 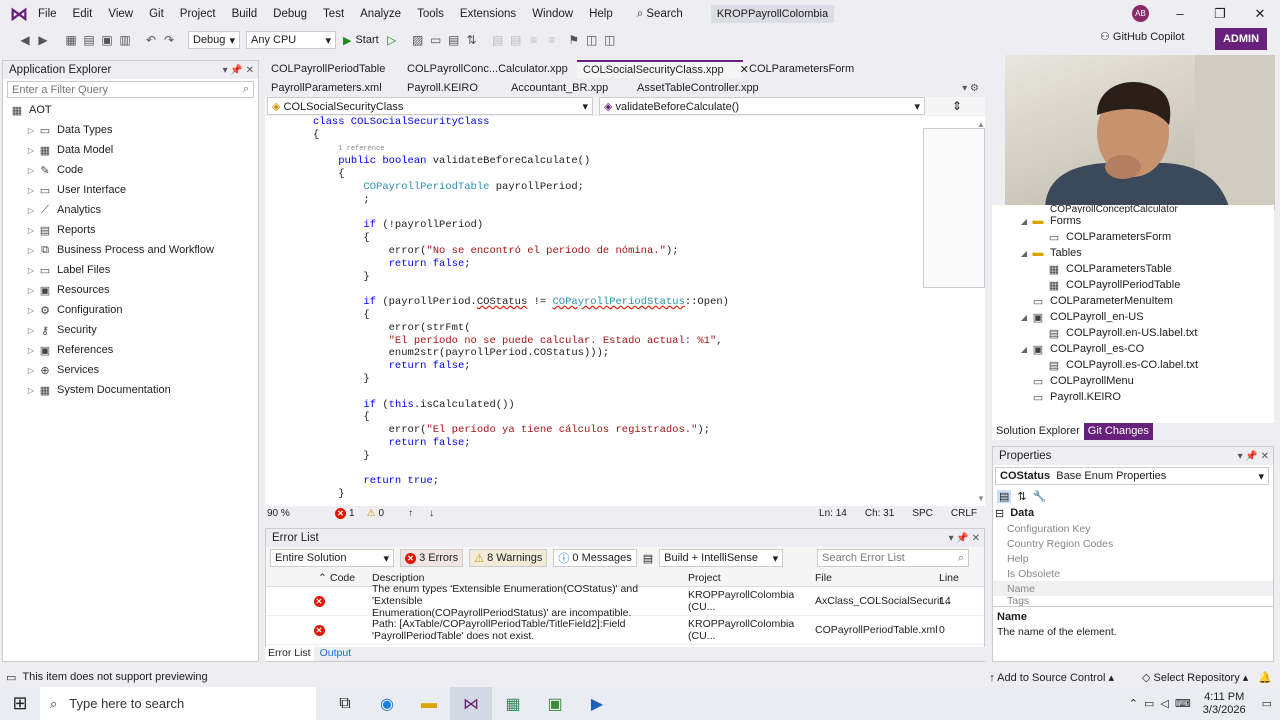 I want to click on prev-issue-icon: ↑, so click(x=410, y=513).